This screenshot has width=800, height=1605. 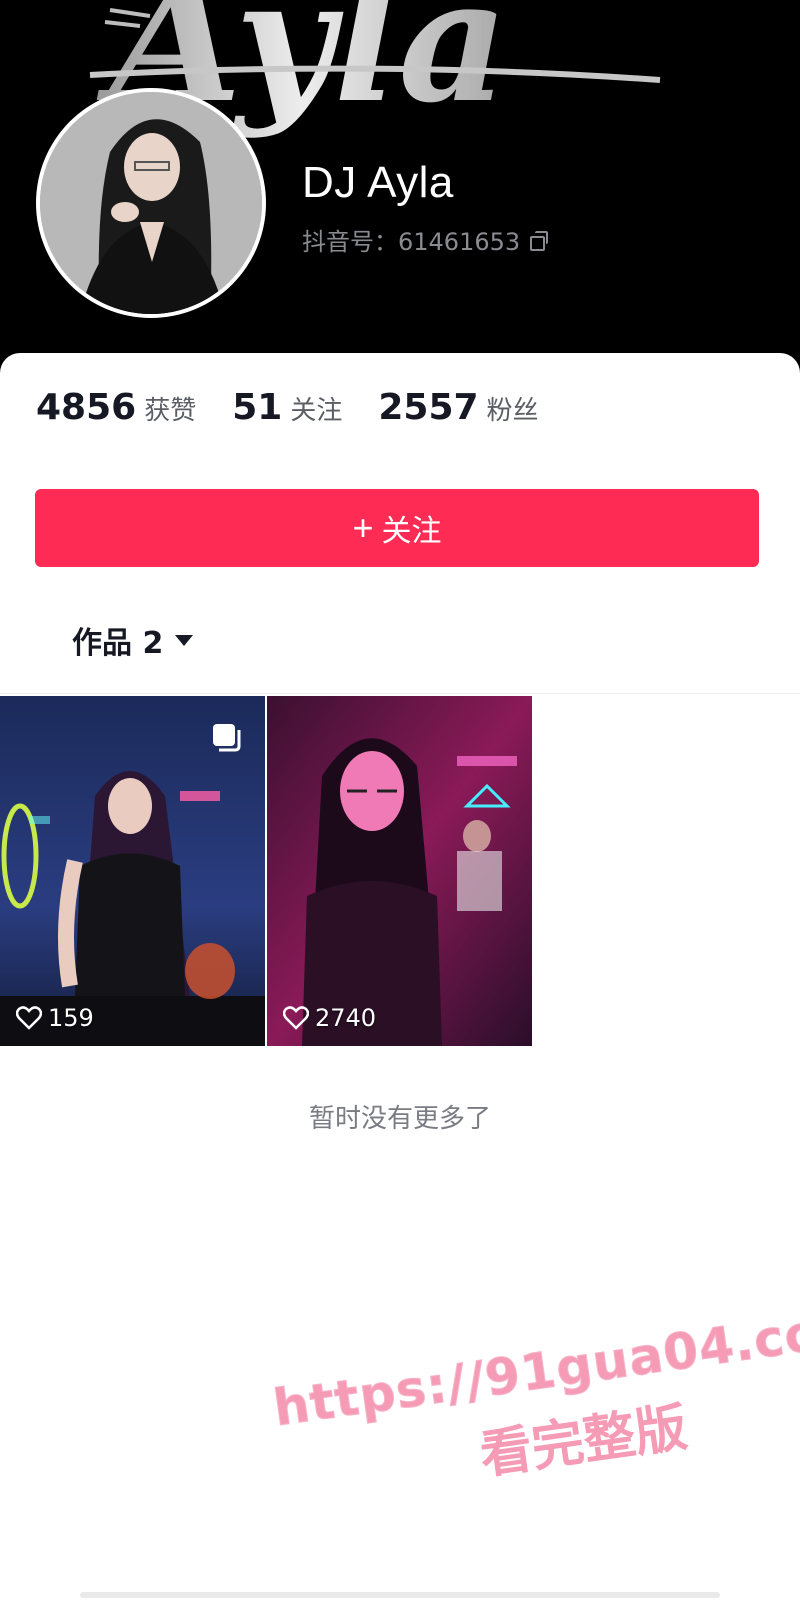 I want to click on no-more-text: 暂时没有更多了, so click(x=399, y=1119).